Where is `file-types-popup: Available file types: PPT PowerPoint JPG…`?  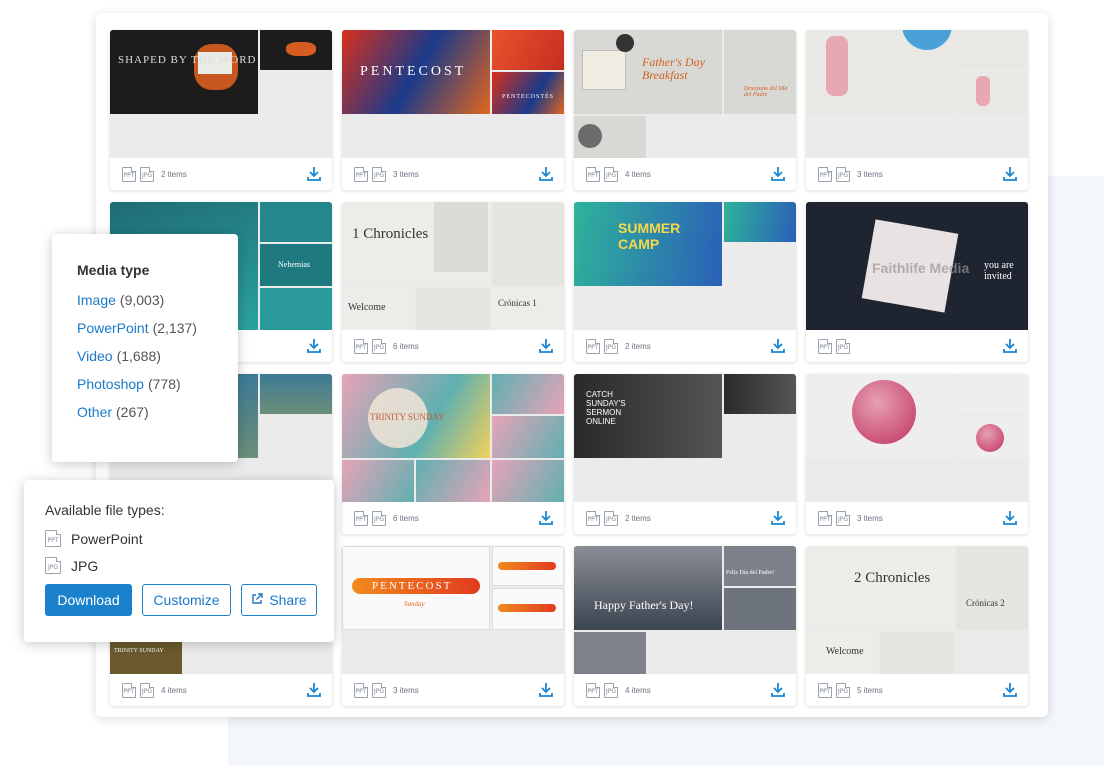 file-types-popup: Available file types: PPT PowerPoint JPG… is located at coordinates (179, 561).